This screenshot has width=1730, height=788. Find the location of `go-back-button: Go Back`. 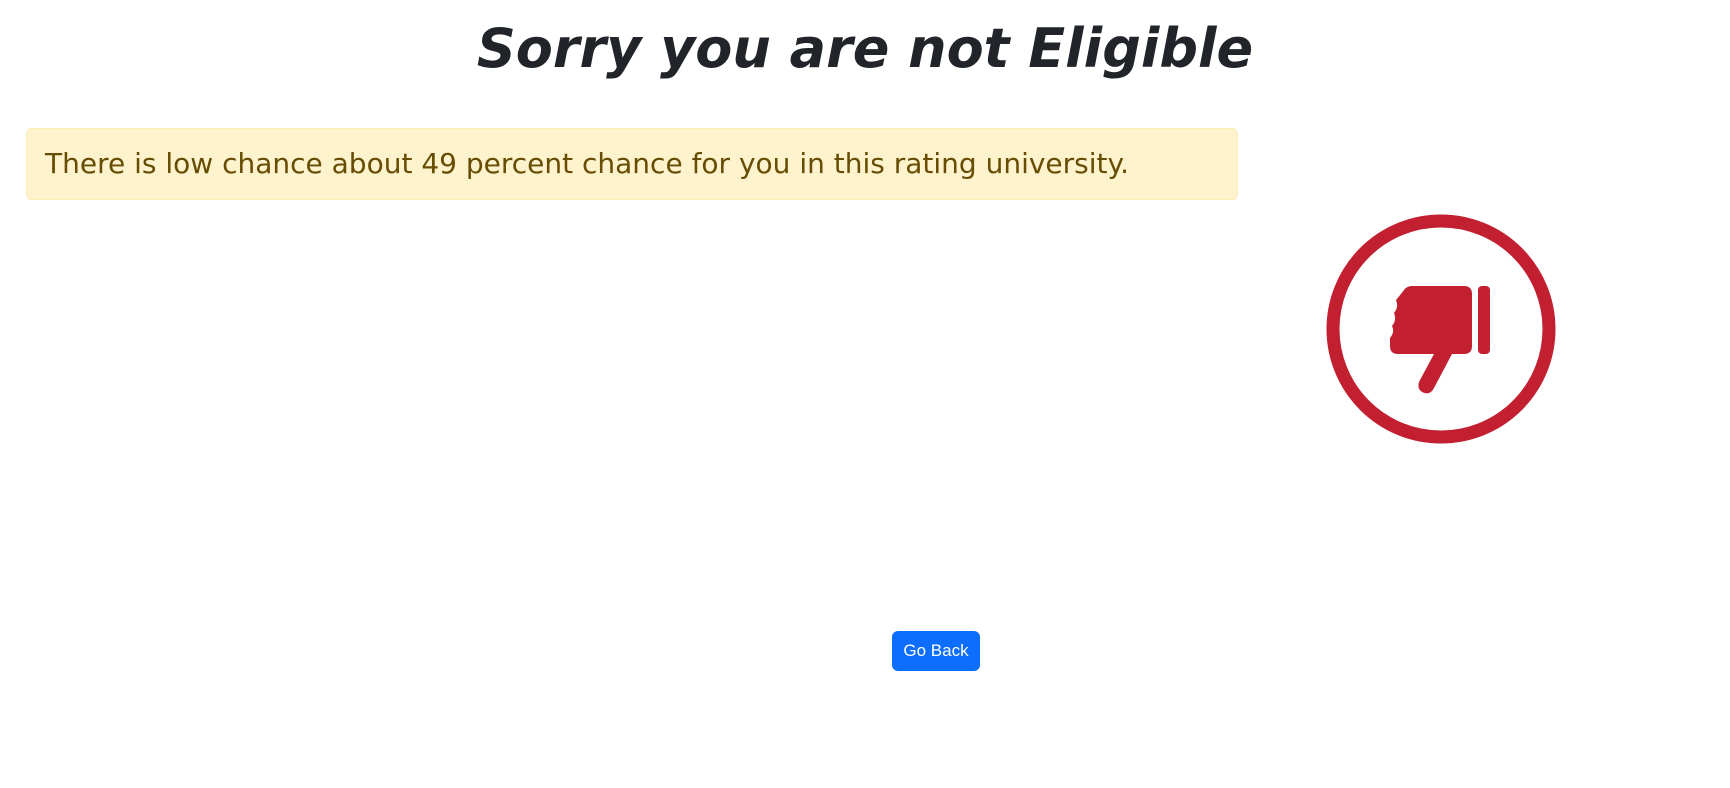

go-back-button: Go Back is located at coordinates (936, 651).